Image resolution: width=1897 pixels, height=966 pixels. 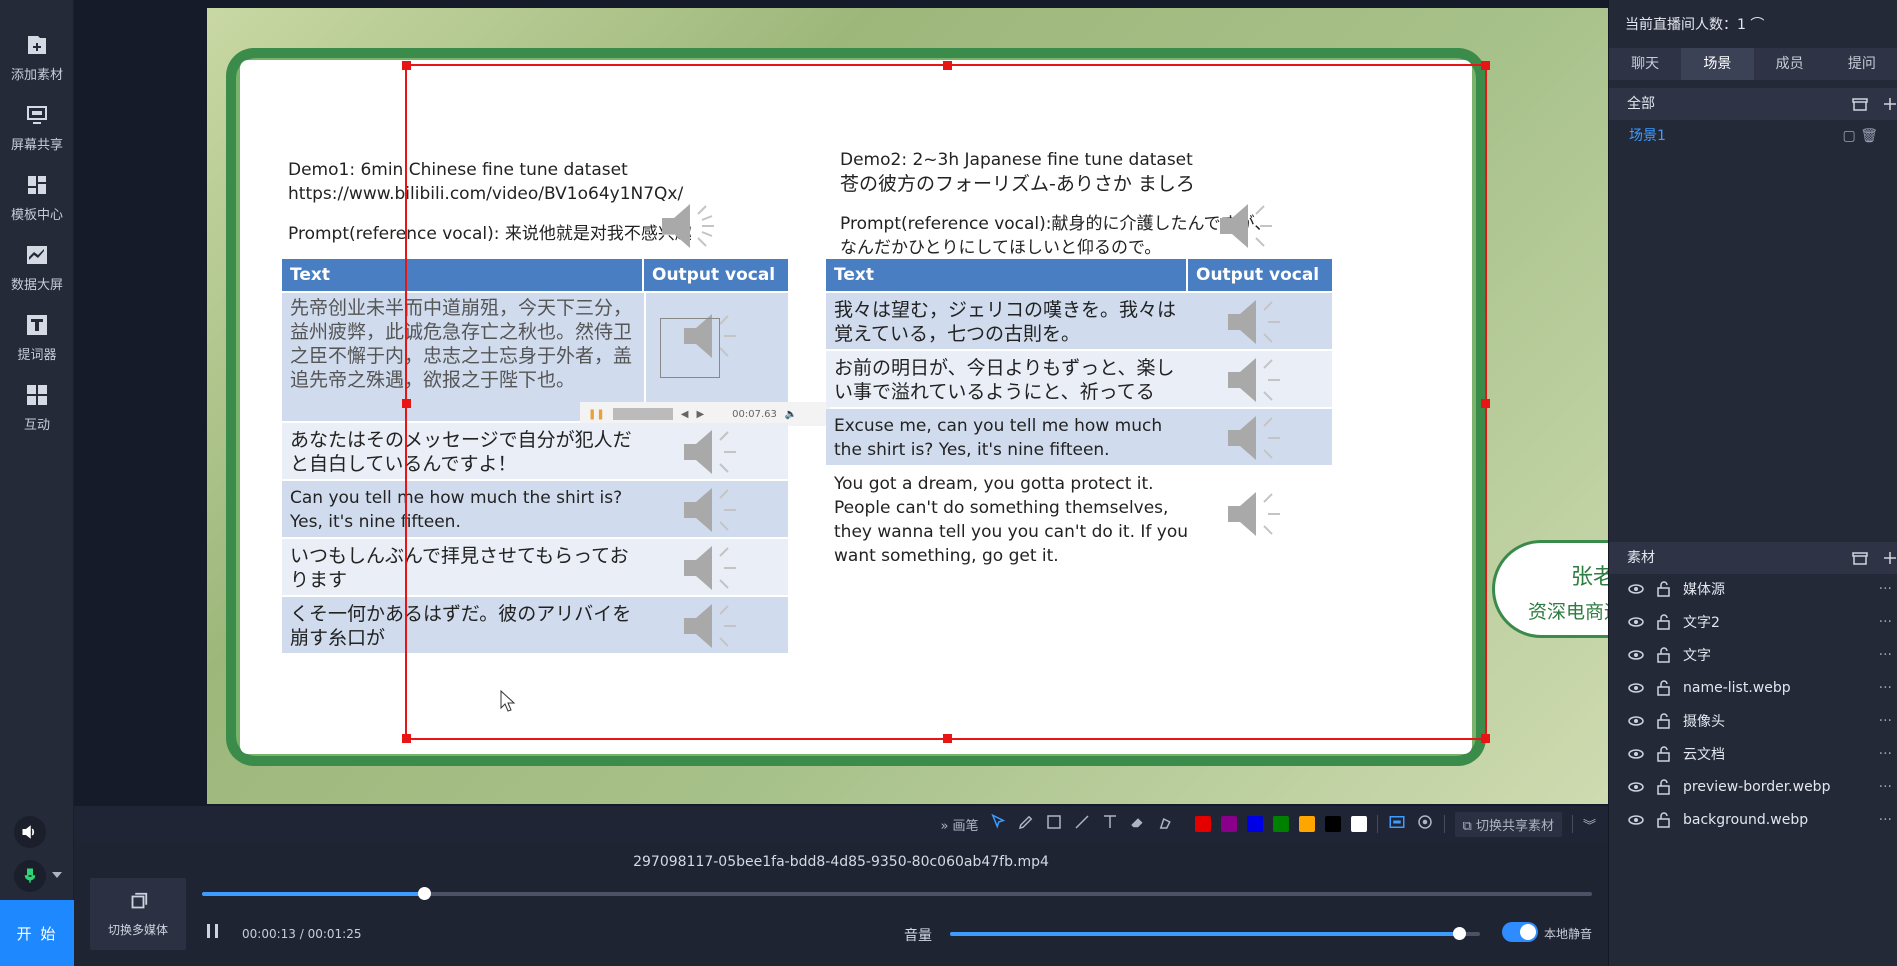 What do you see at coordinates (37, 197) in the screenshot?
I see `sidebar-item-template: 模板中心` at bounding box center [37, 197].